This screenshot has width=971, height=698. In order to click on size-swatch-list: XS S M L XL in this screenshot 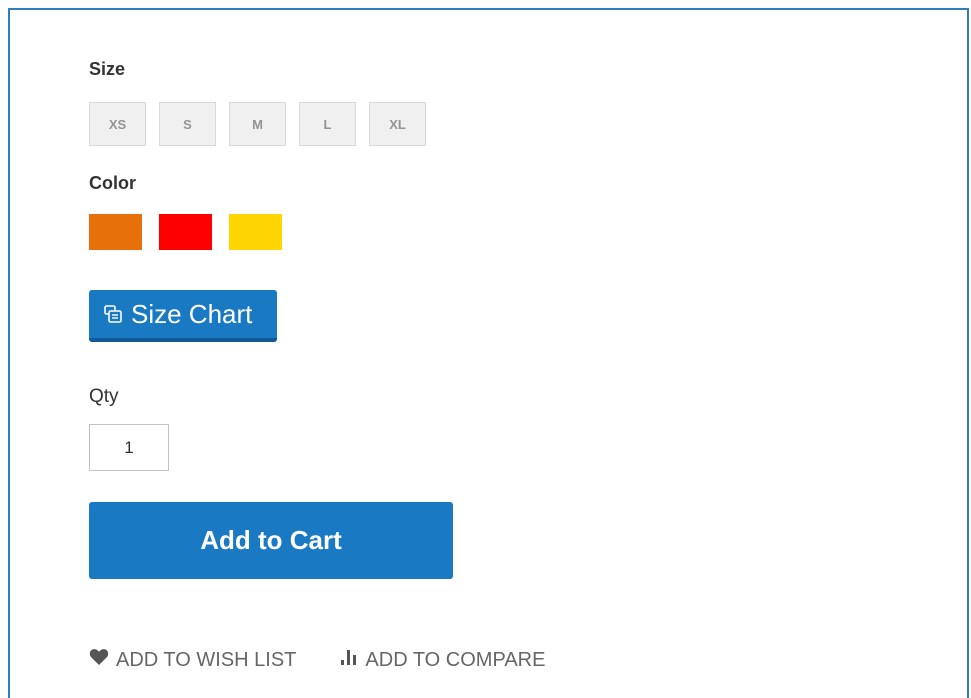, I will do `click(257, 124)`.